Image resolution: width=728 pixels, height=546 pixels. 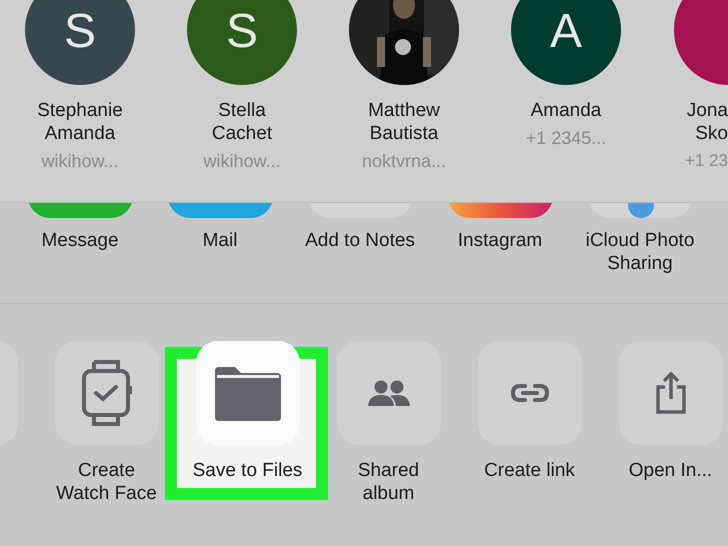 What do you see at coordinates (404, 122) in the screenshot?
I see `contact-name: Matthew Bautista` at bounding box center [404, 122].